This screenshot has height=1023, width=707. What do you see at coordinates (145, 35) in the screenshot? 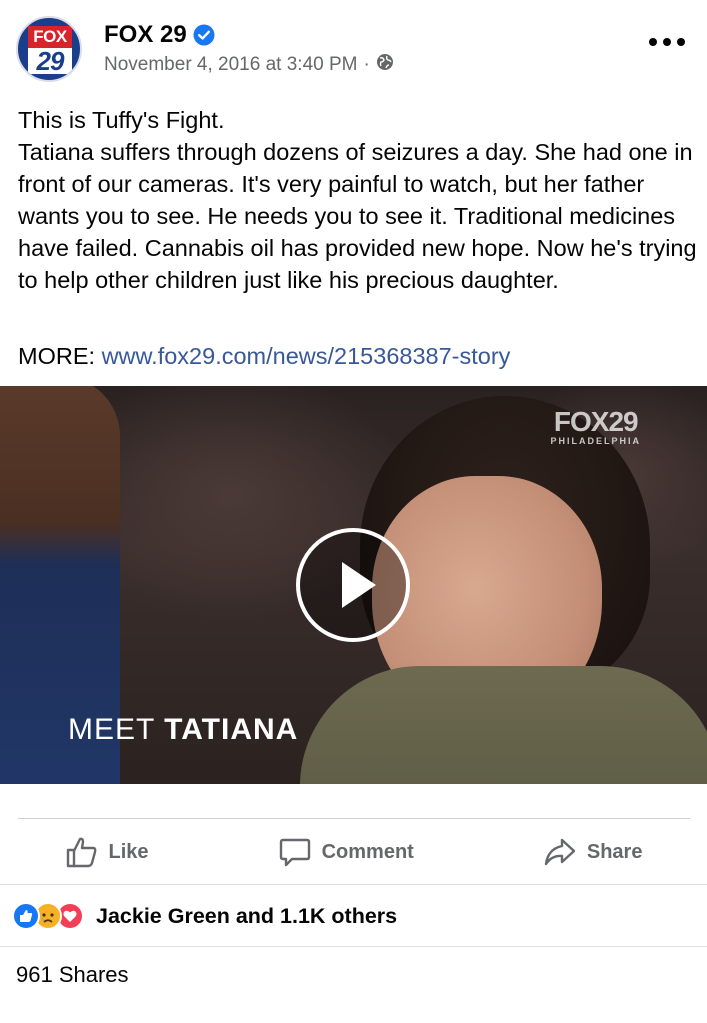
I see `page-name: FOX 29` at bounding box center [145, 35].